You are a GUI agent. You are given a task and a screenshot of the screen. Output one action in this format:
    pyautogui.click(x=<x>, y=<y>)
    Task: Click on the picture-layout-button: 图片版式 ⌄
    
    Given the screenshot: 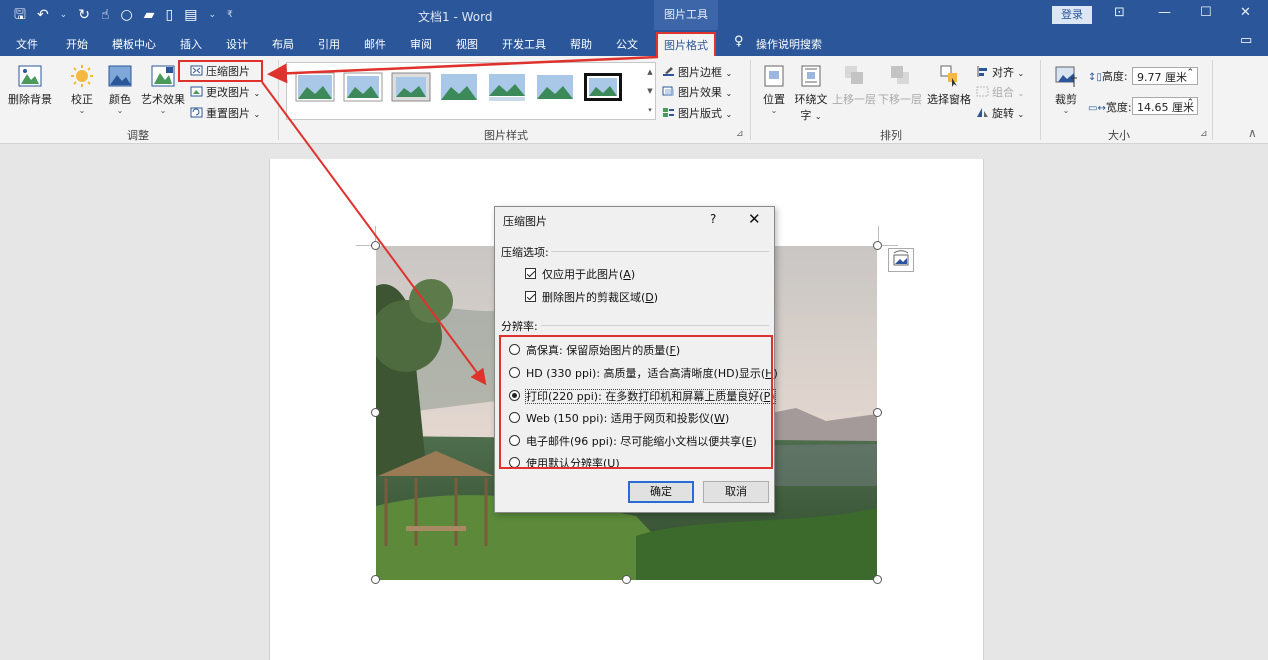 What is the action you would take?
    pyautogui.click(x=697, y=113)
    